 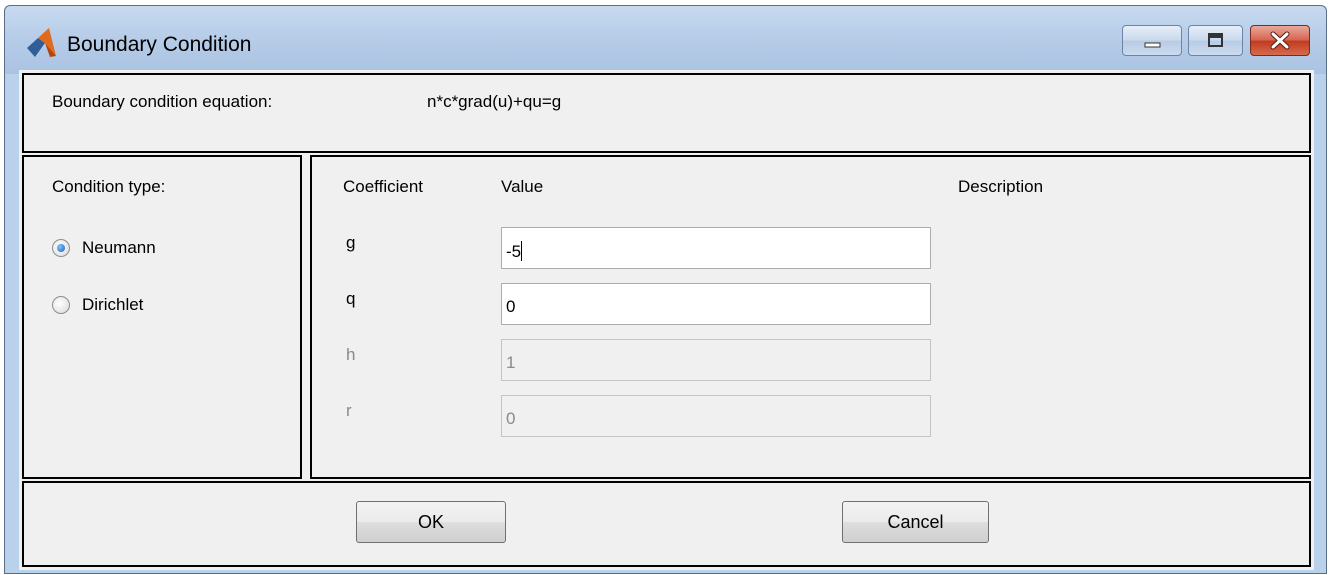 I want to click on radio-neumann-label: Neumann, so click(x=119, y=247).